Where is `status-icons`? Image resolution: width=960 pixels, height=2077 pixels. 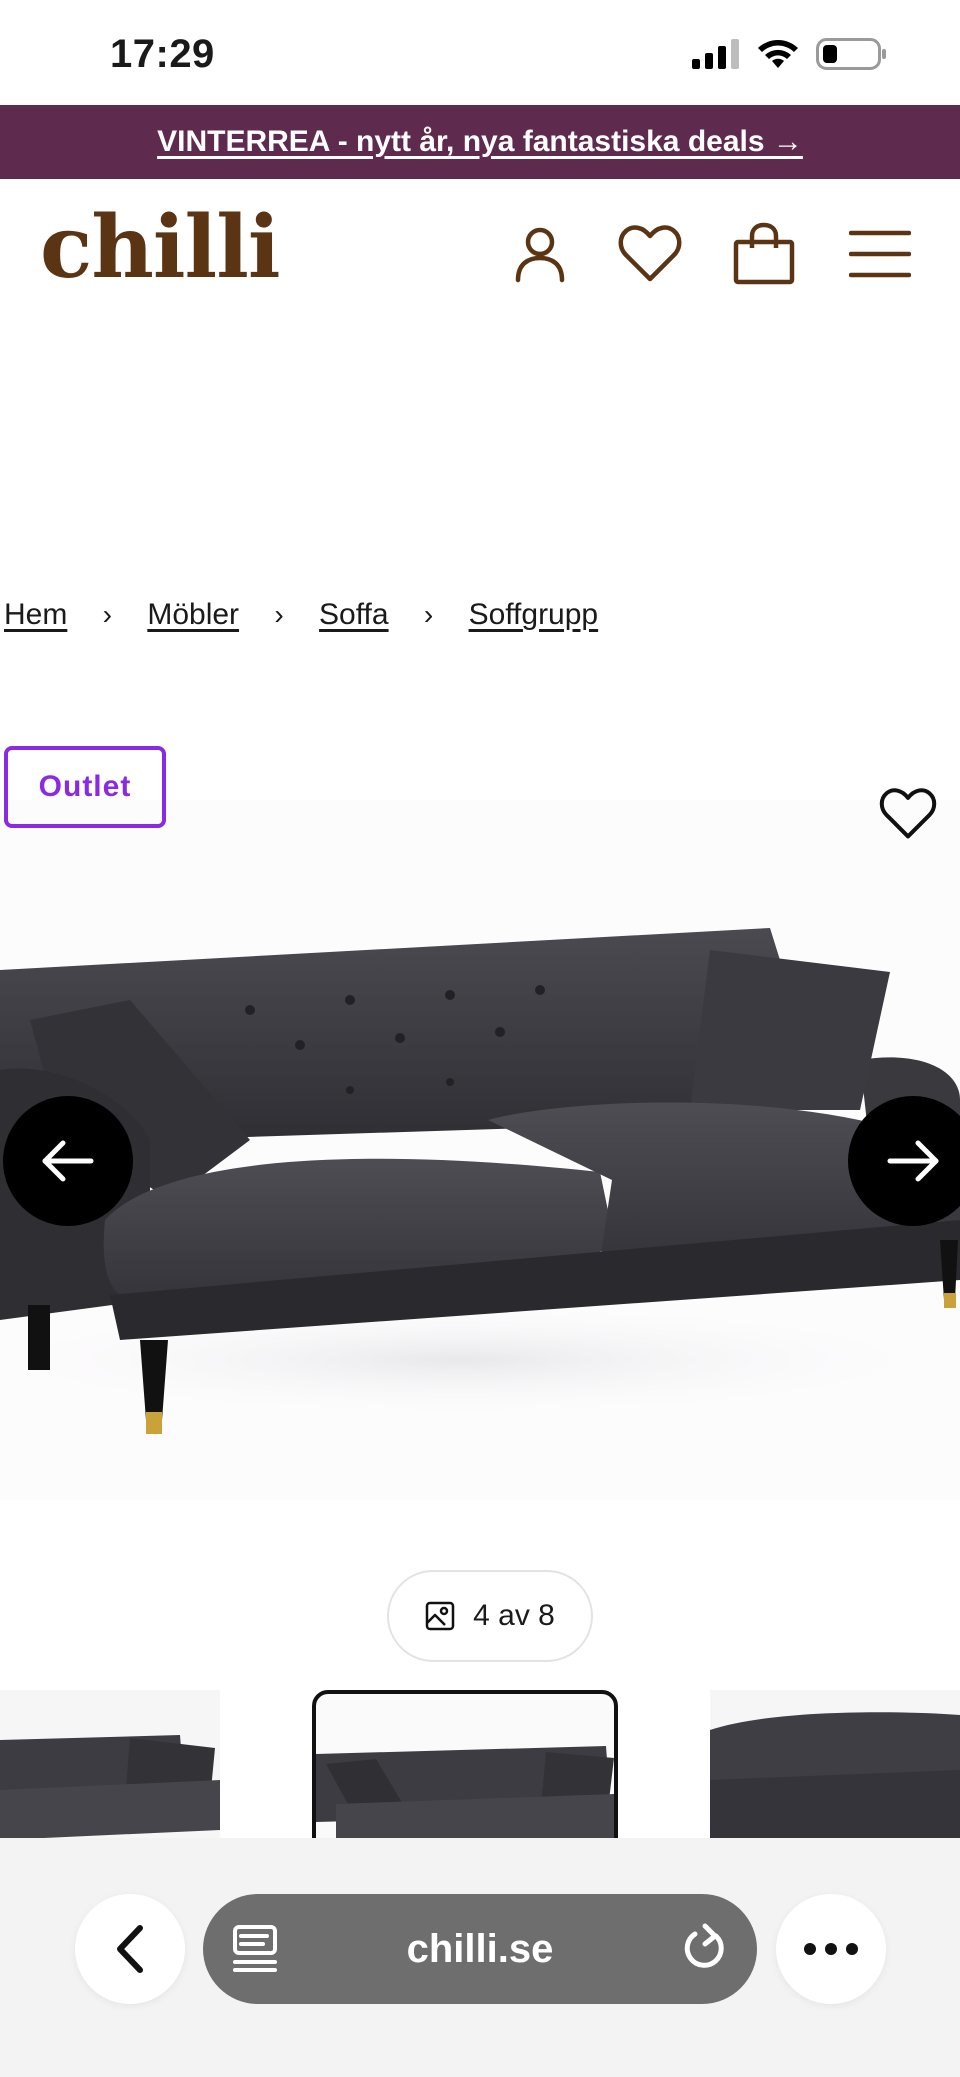
status-icons is located at coordinates (790, 54).